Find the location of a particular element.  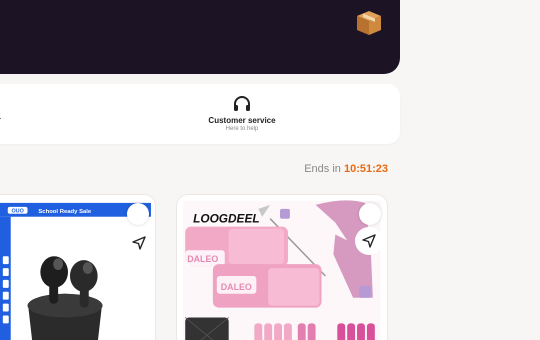

countdown-prefix: Ends in is located at coordinates (322, 169).